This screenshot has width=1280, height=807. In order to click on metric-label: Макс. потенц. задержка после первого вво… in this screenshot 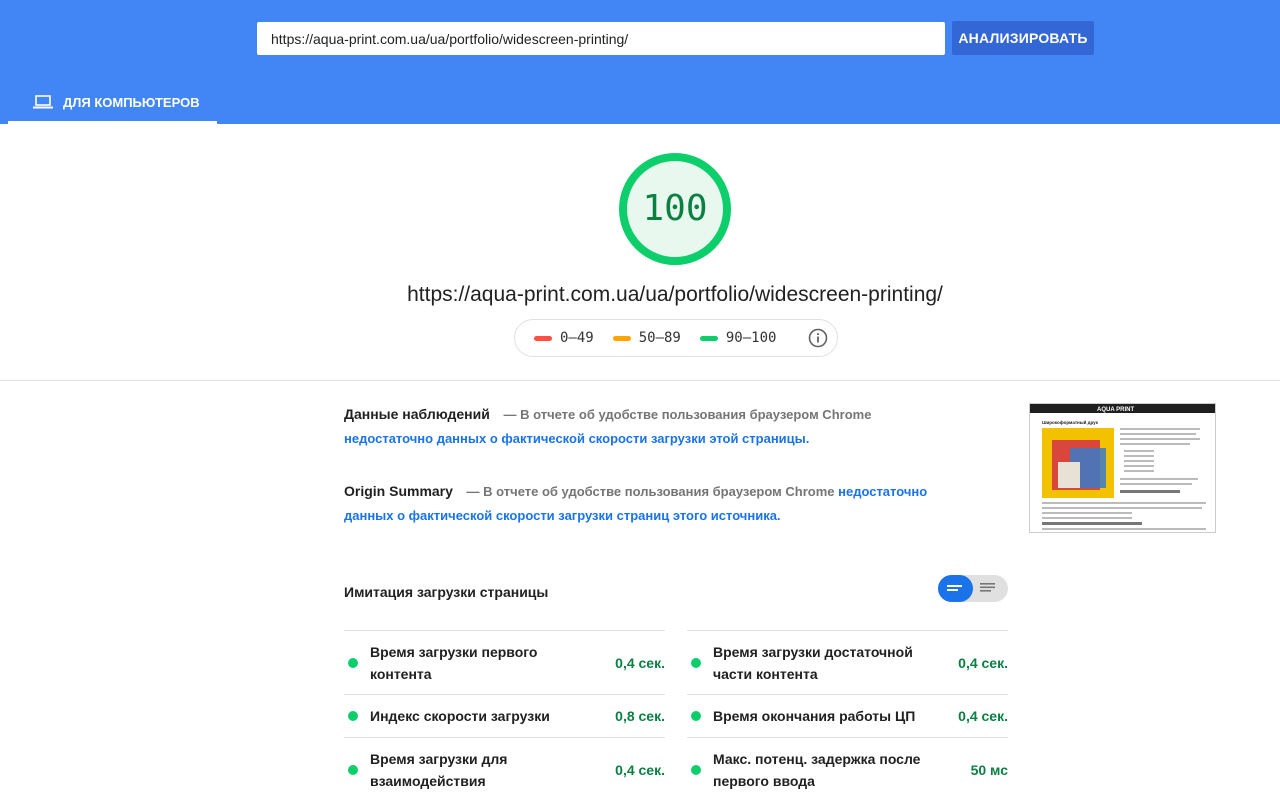, I will do `click(817, 769)`.